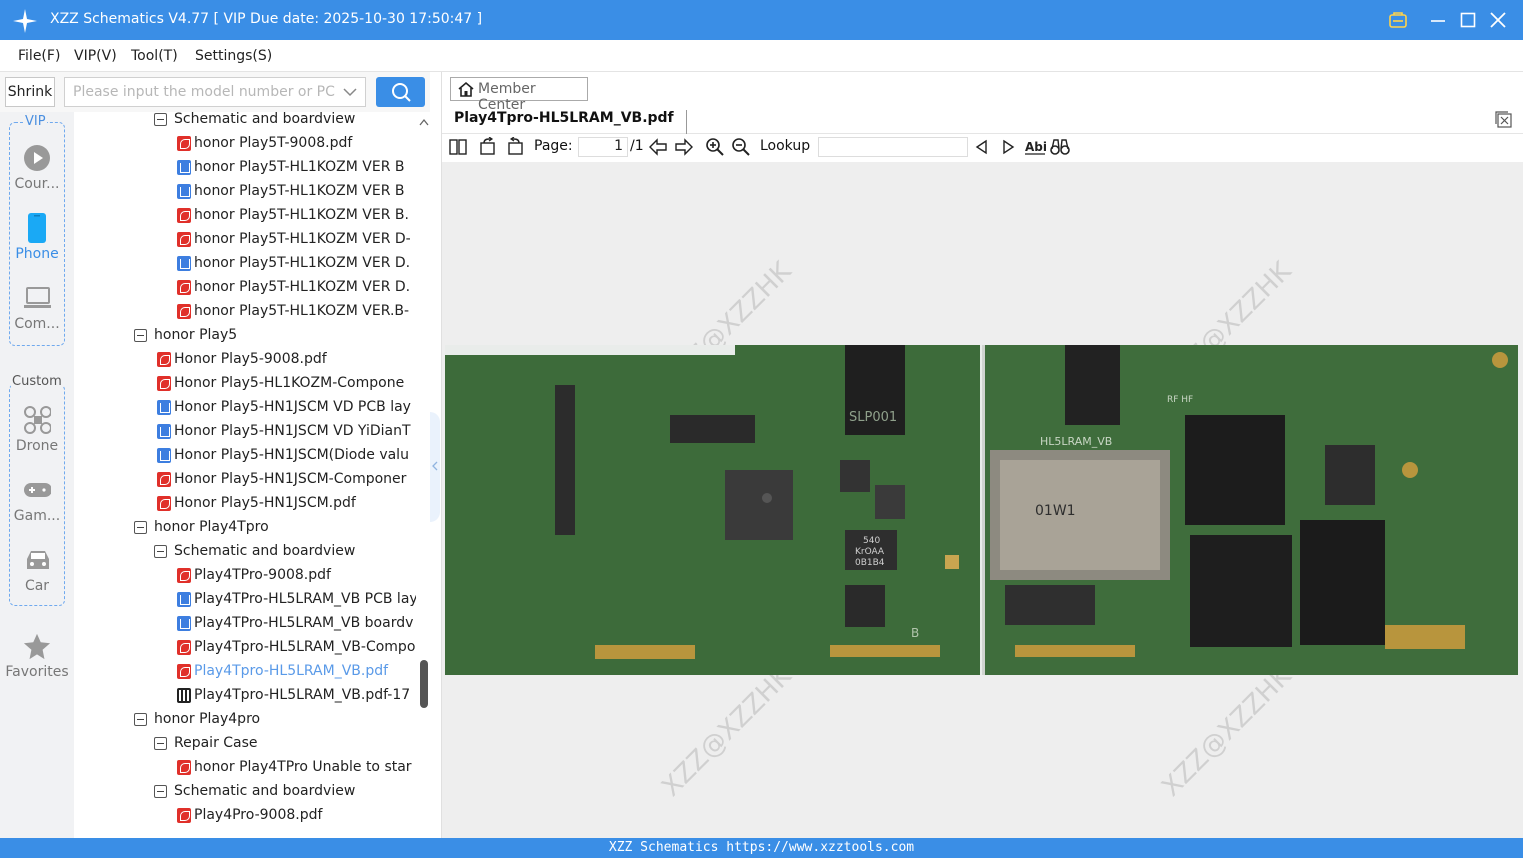 This screenshot has height=858, width=1523. What do you see at coordinates (37, 434) in the screenshot?
I see `category-drone: Drone` at bounding box center [37, 434].